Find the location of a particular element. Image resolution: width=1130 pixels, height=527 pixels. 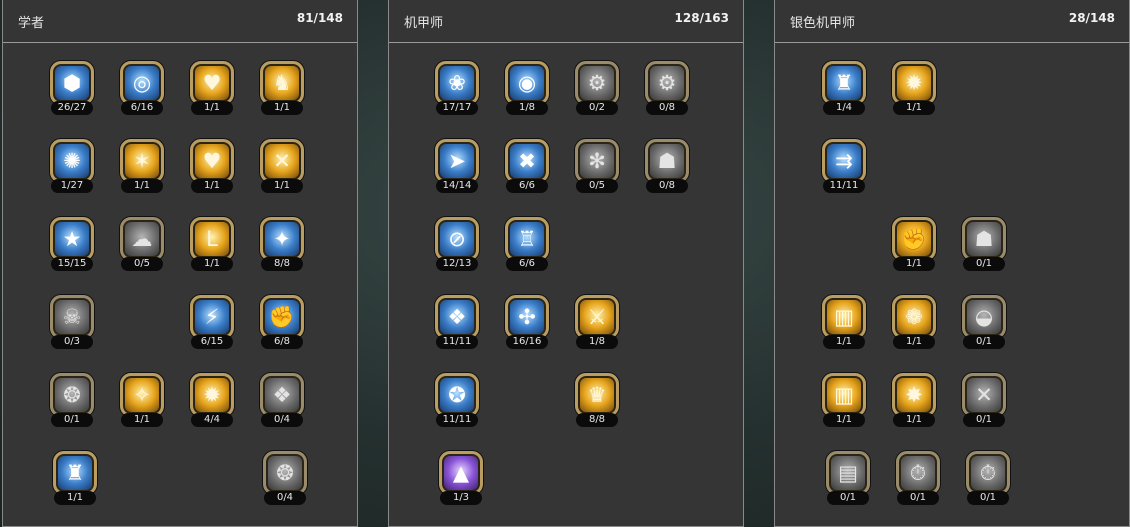

skill-slot: ☗ 0/8 is located at coordinates (668, 167).